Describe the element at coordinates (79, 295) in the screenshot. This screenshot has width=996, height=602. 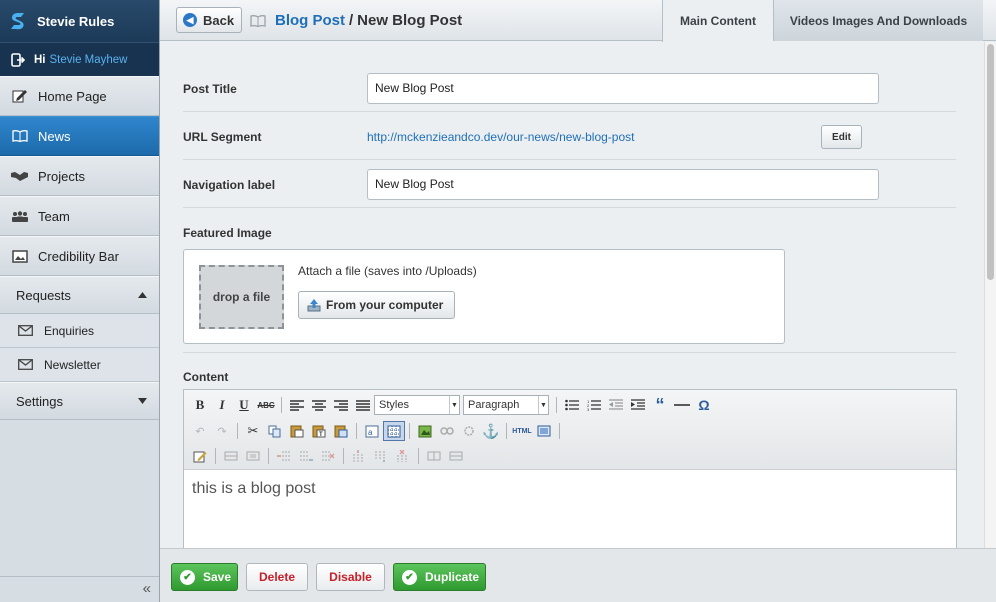
I see `sidebar-group-requests: Requests` at that location.